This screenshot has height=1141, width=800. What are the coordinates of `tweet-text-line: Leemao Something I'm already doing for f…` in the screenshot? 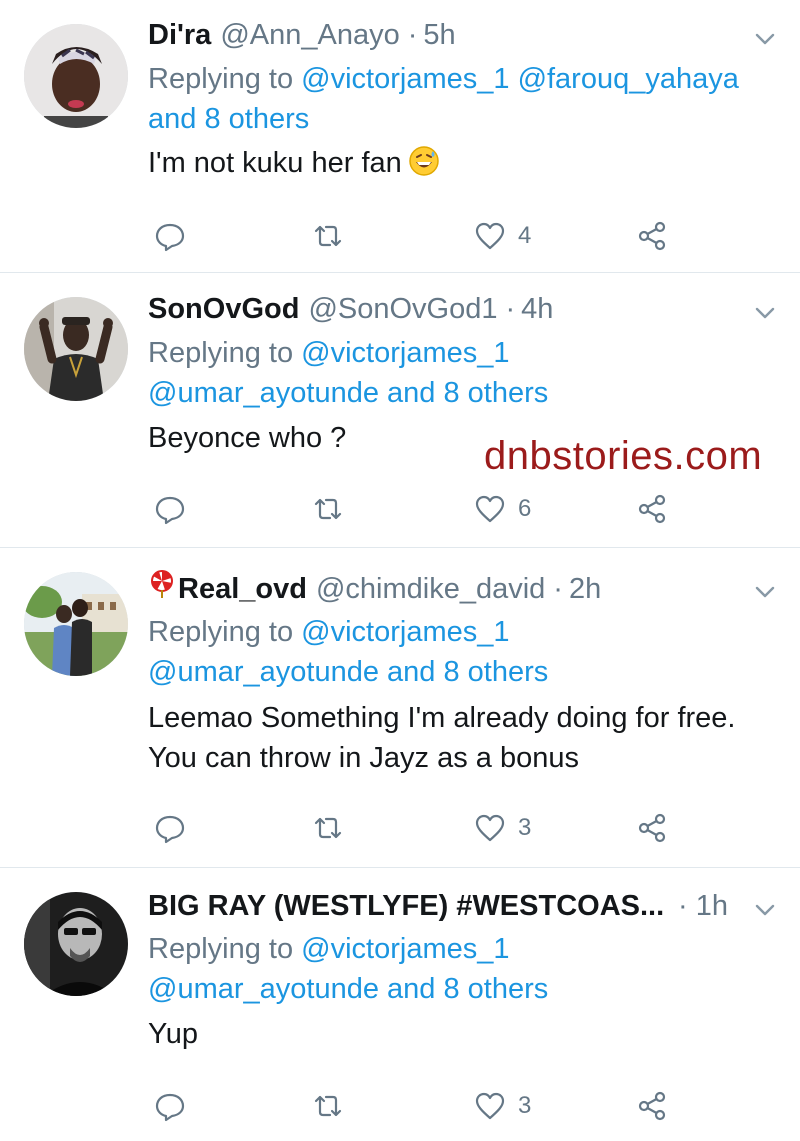 It's located at (442, 718).